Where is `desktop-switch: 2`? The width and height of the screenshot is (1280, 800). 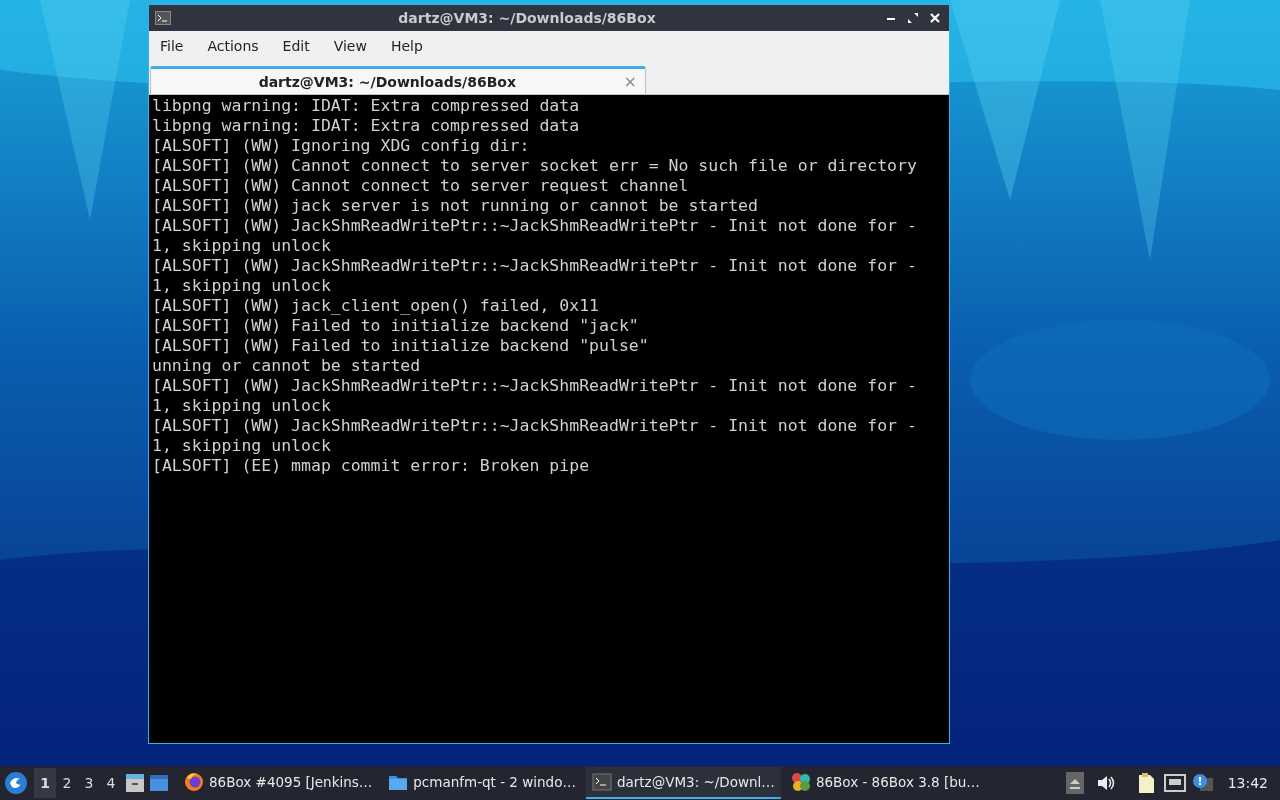 desktop-switch: 2 is located at coordinates (67, 783).